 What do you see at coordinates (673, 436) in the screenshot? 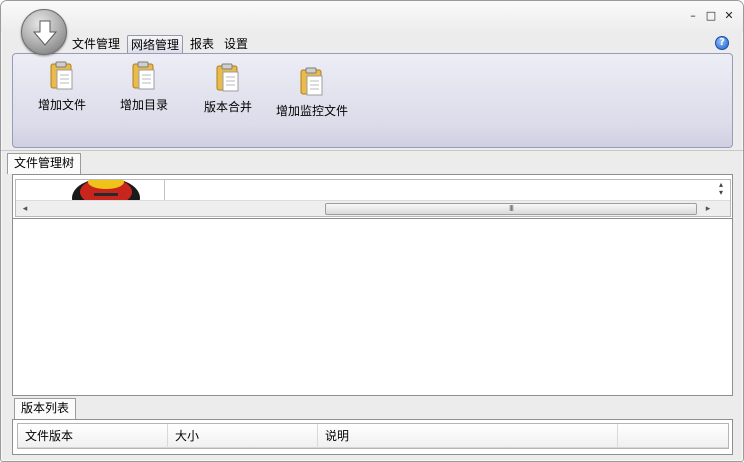
I see `column-header-empty` at bounding box center [673, 436].